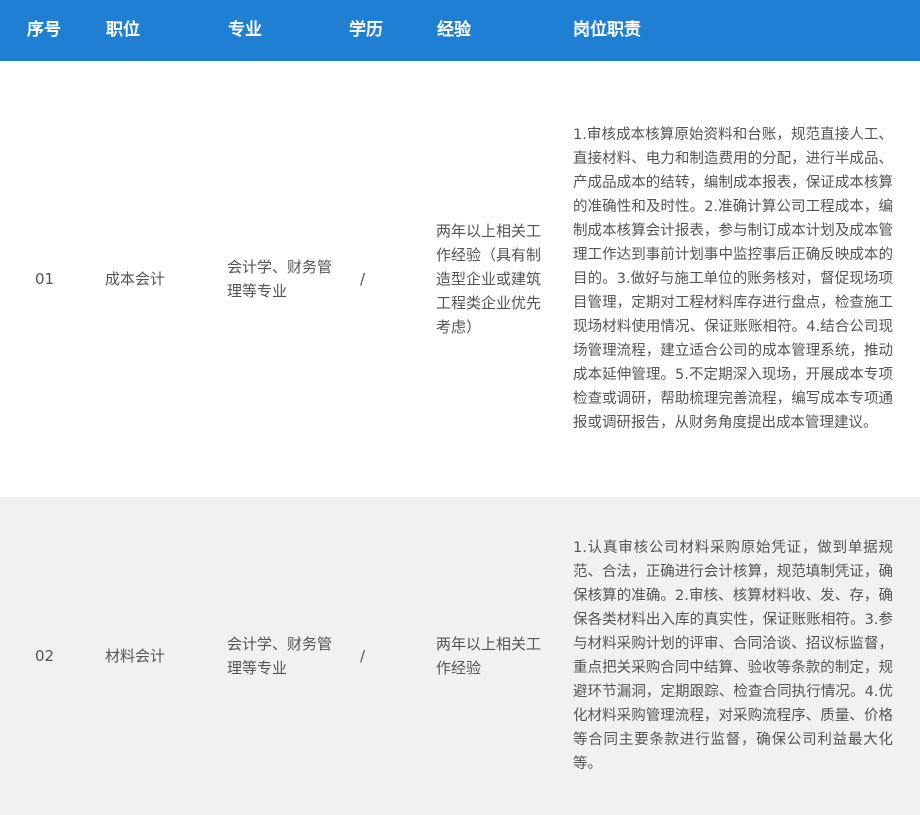  Describe the element at coordinates (245, 30) in the screenshot. I see `header-major: 专业` at that location.